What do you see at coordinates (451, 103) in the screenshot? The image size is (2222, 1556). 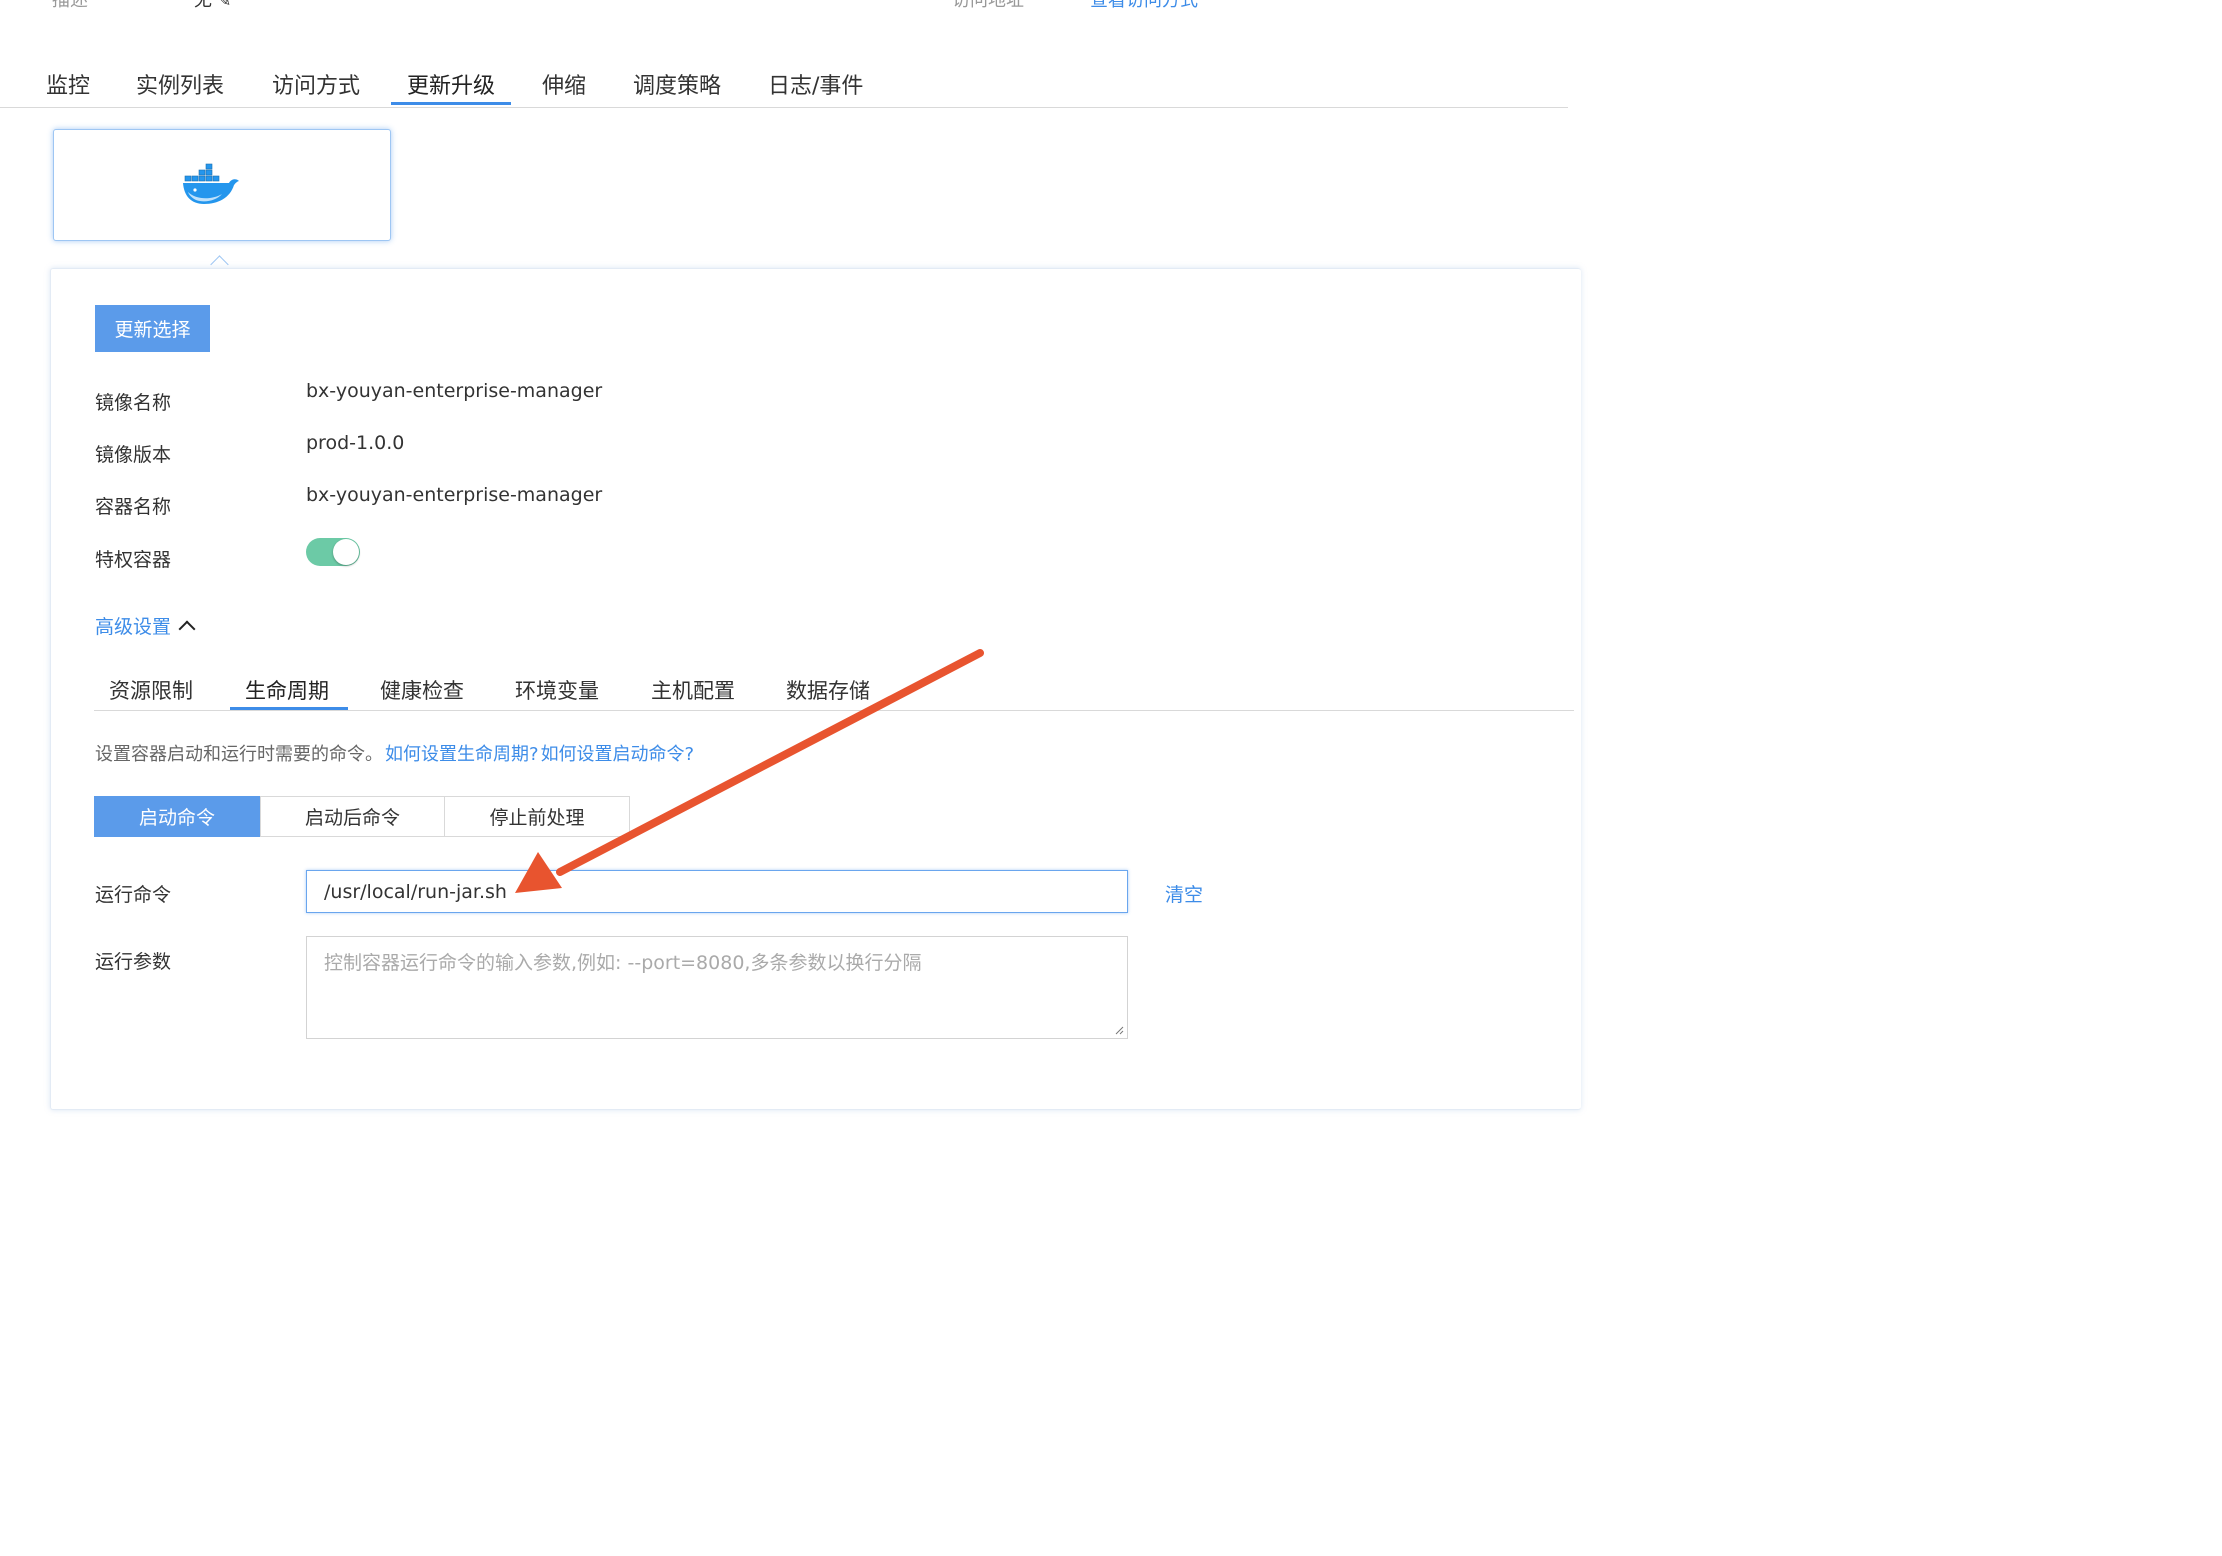 I see `active-tab-indicator` at bounding box center [451, 103].